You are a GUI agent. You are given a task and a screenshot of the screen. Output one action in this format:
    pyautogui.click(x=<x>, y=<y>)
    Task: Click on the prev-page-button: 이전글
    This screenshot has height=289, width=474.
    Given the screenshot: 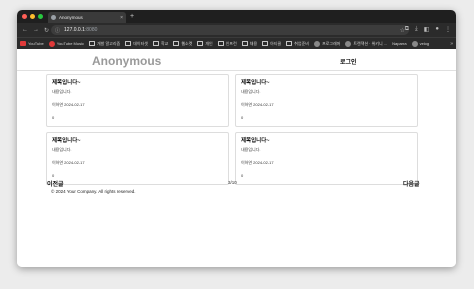 What is the action you would take?
    pyautogui.click(x=55, y=183)
    